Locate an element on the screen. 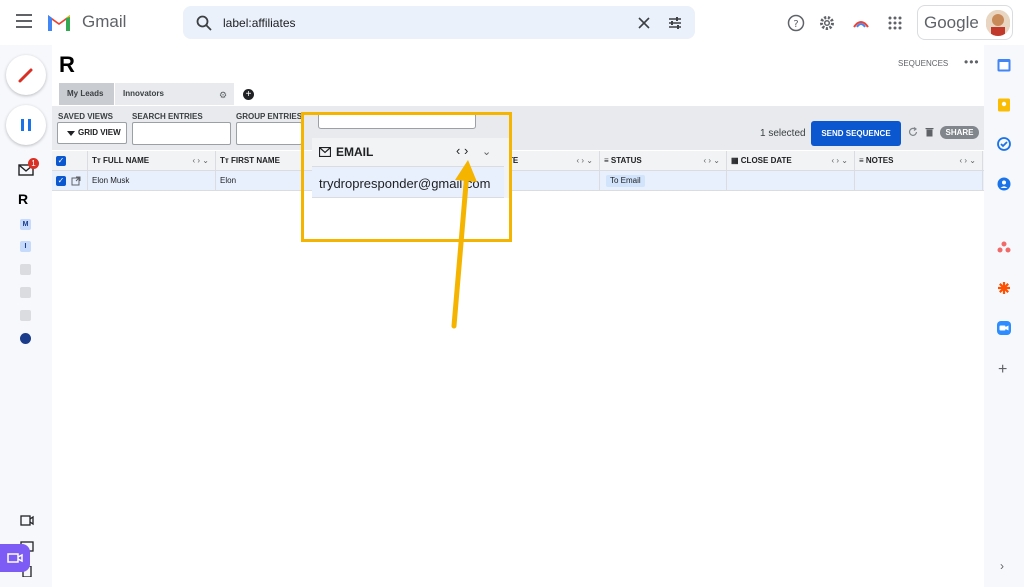 Image resolution: width=1024 pixels, height=587 pixels. help-circle-icon is located at coordinates (25, 338).